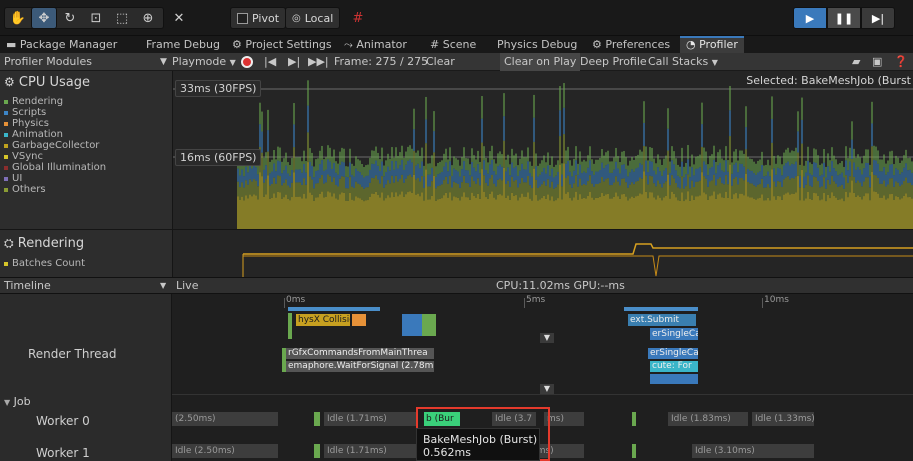  What do you see at coordinates (44, 243) in the screenshot?
I see `rendering-module-title: ⛭ Rendering` at bounding box center [44, 243].